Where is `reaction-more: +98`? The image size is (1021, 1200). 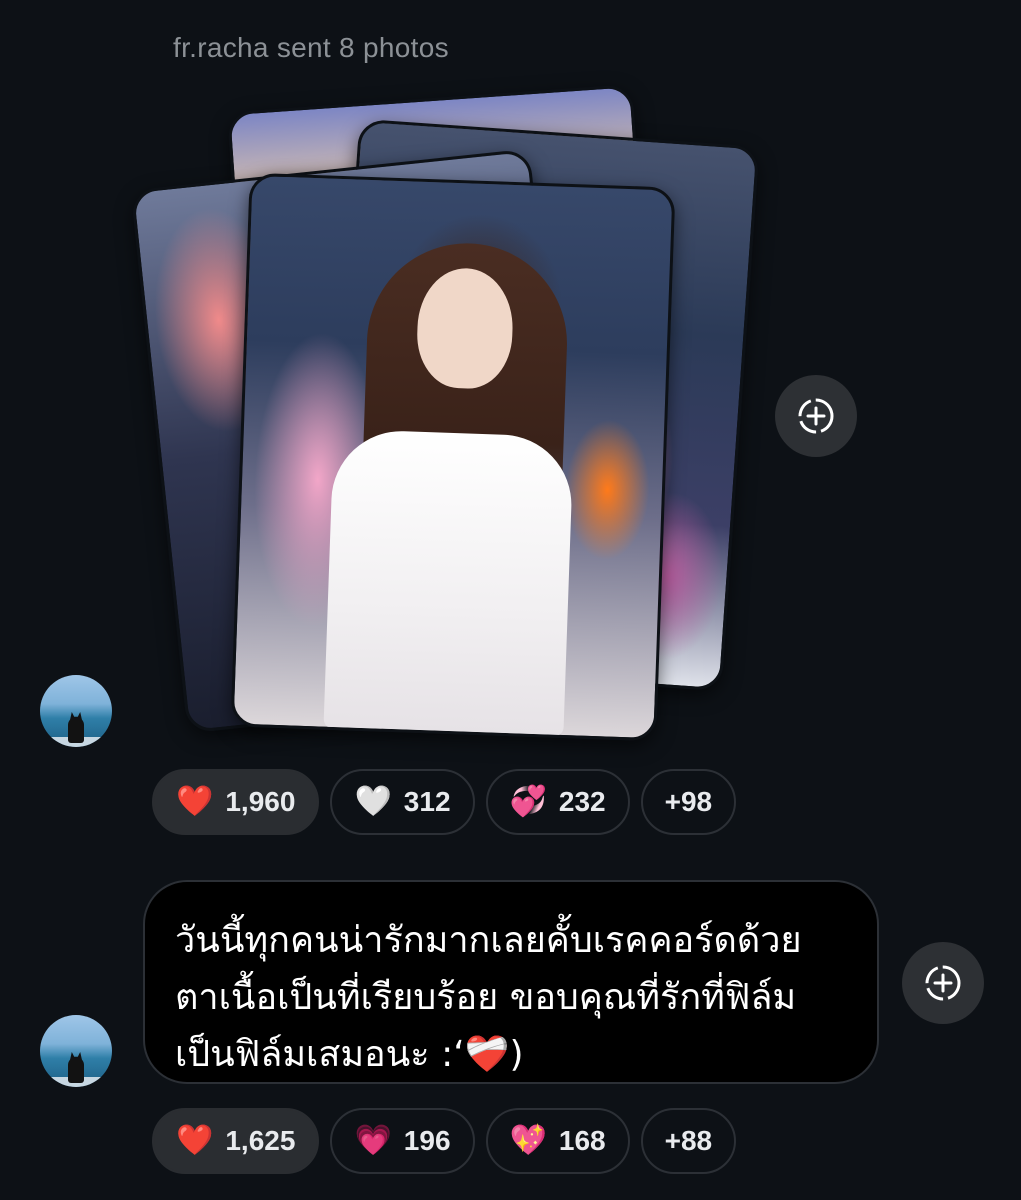
reaction-more: +98 is located at coordinates (688, 802).